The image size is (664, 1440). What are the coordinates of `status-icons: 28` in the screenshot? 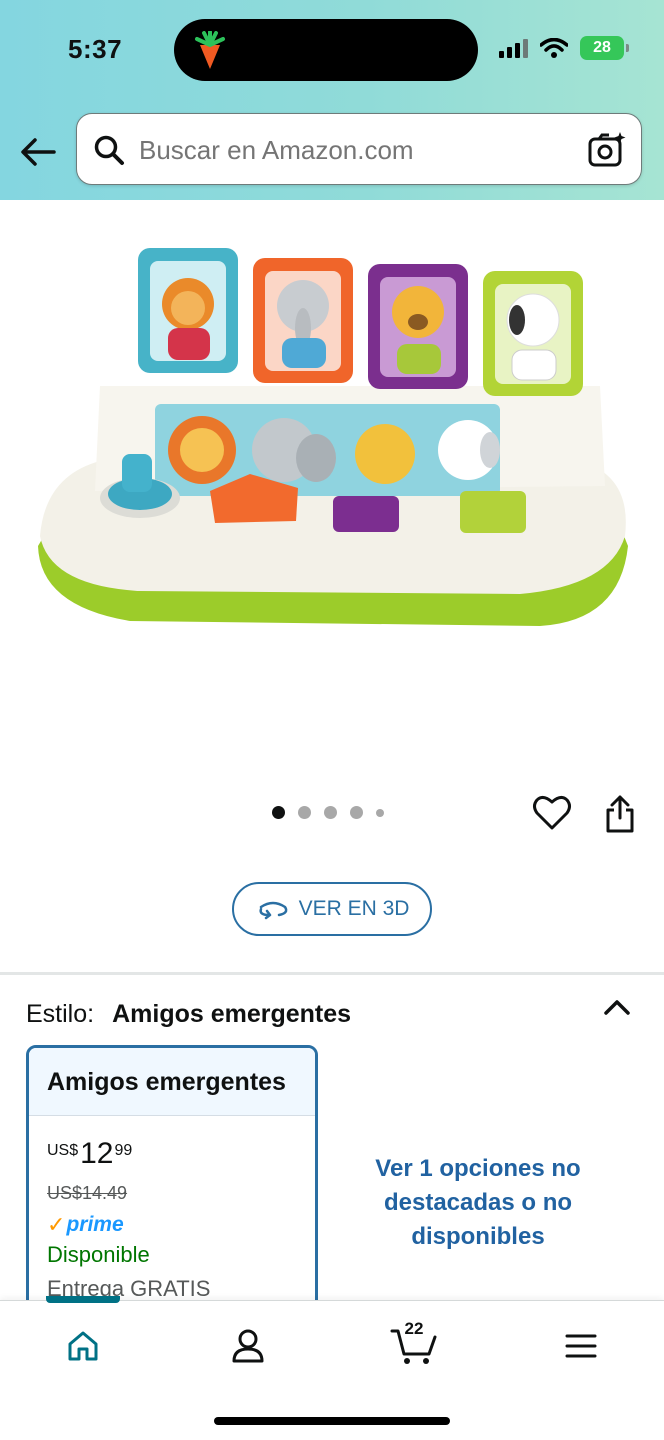 It's located at (564, 48).